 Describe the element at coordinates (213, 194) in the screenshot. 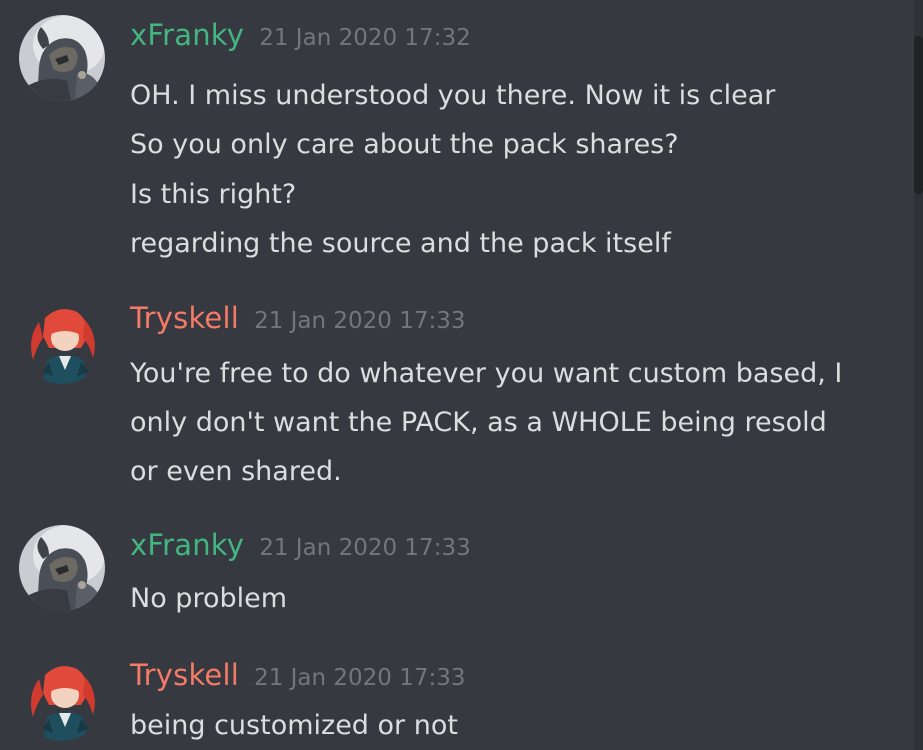

I see `message-text: Is this right?` at that location.